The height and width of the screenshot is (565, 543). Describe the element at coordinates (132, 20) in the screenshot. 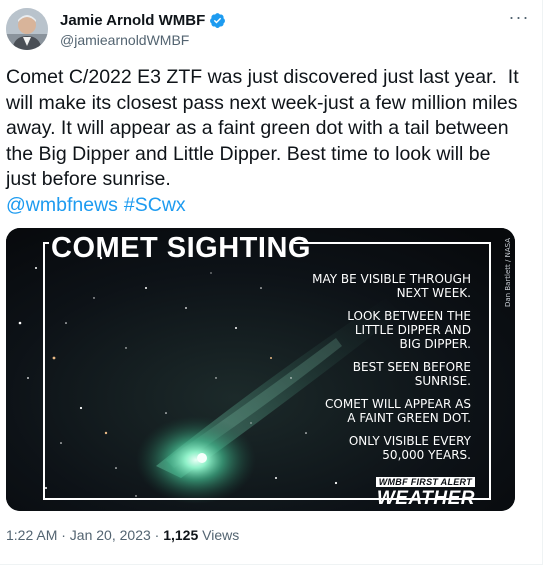

I see `display-name: Jamie Arnold WMBF` at that location.